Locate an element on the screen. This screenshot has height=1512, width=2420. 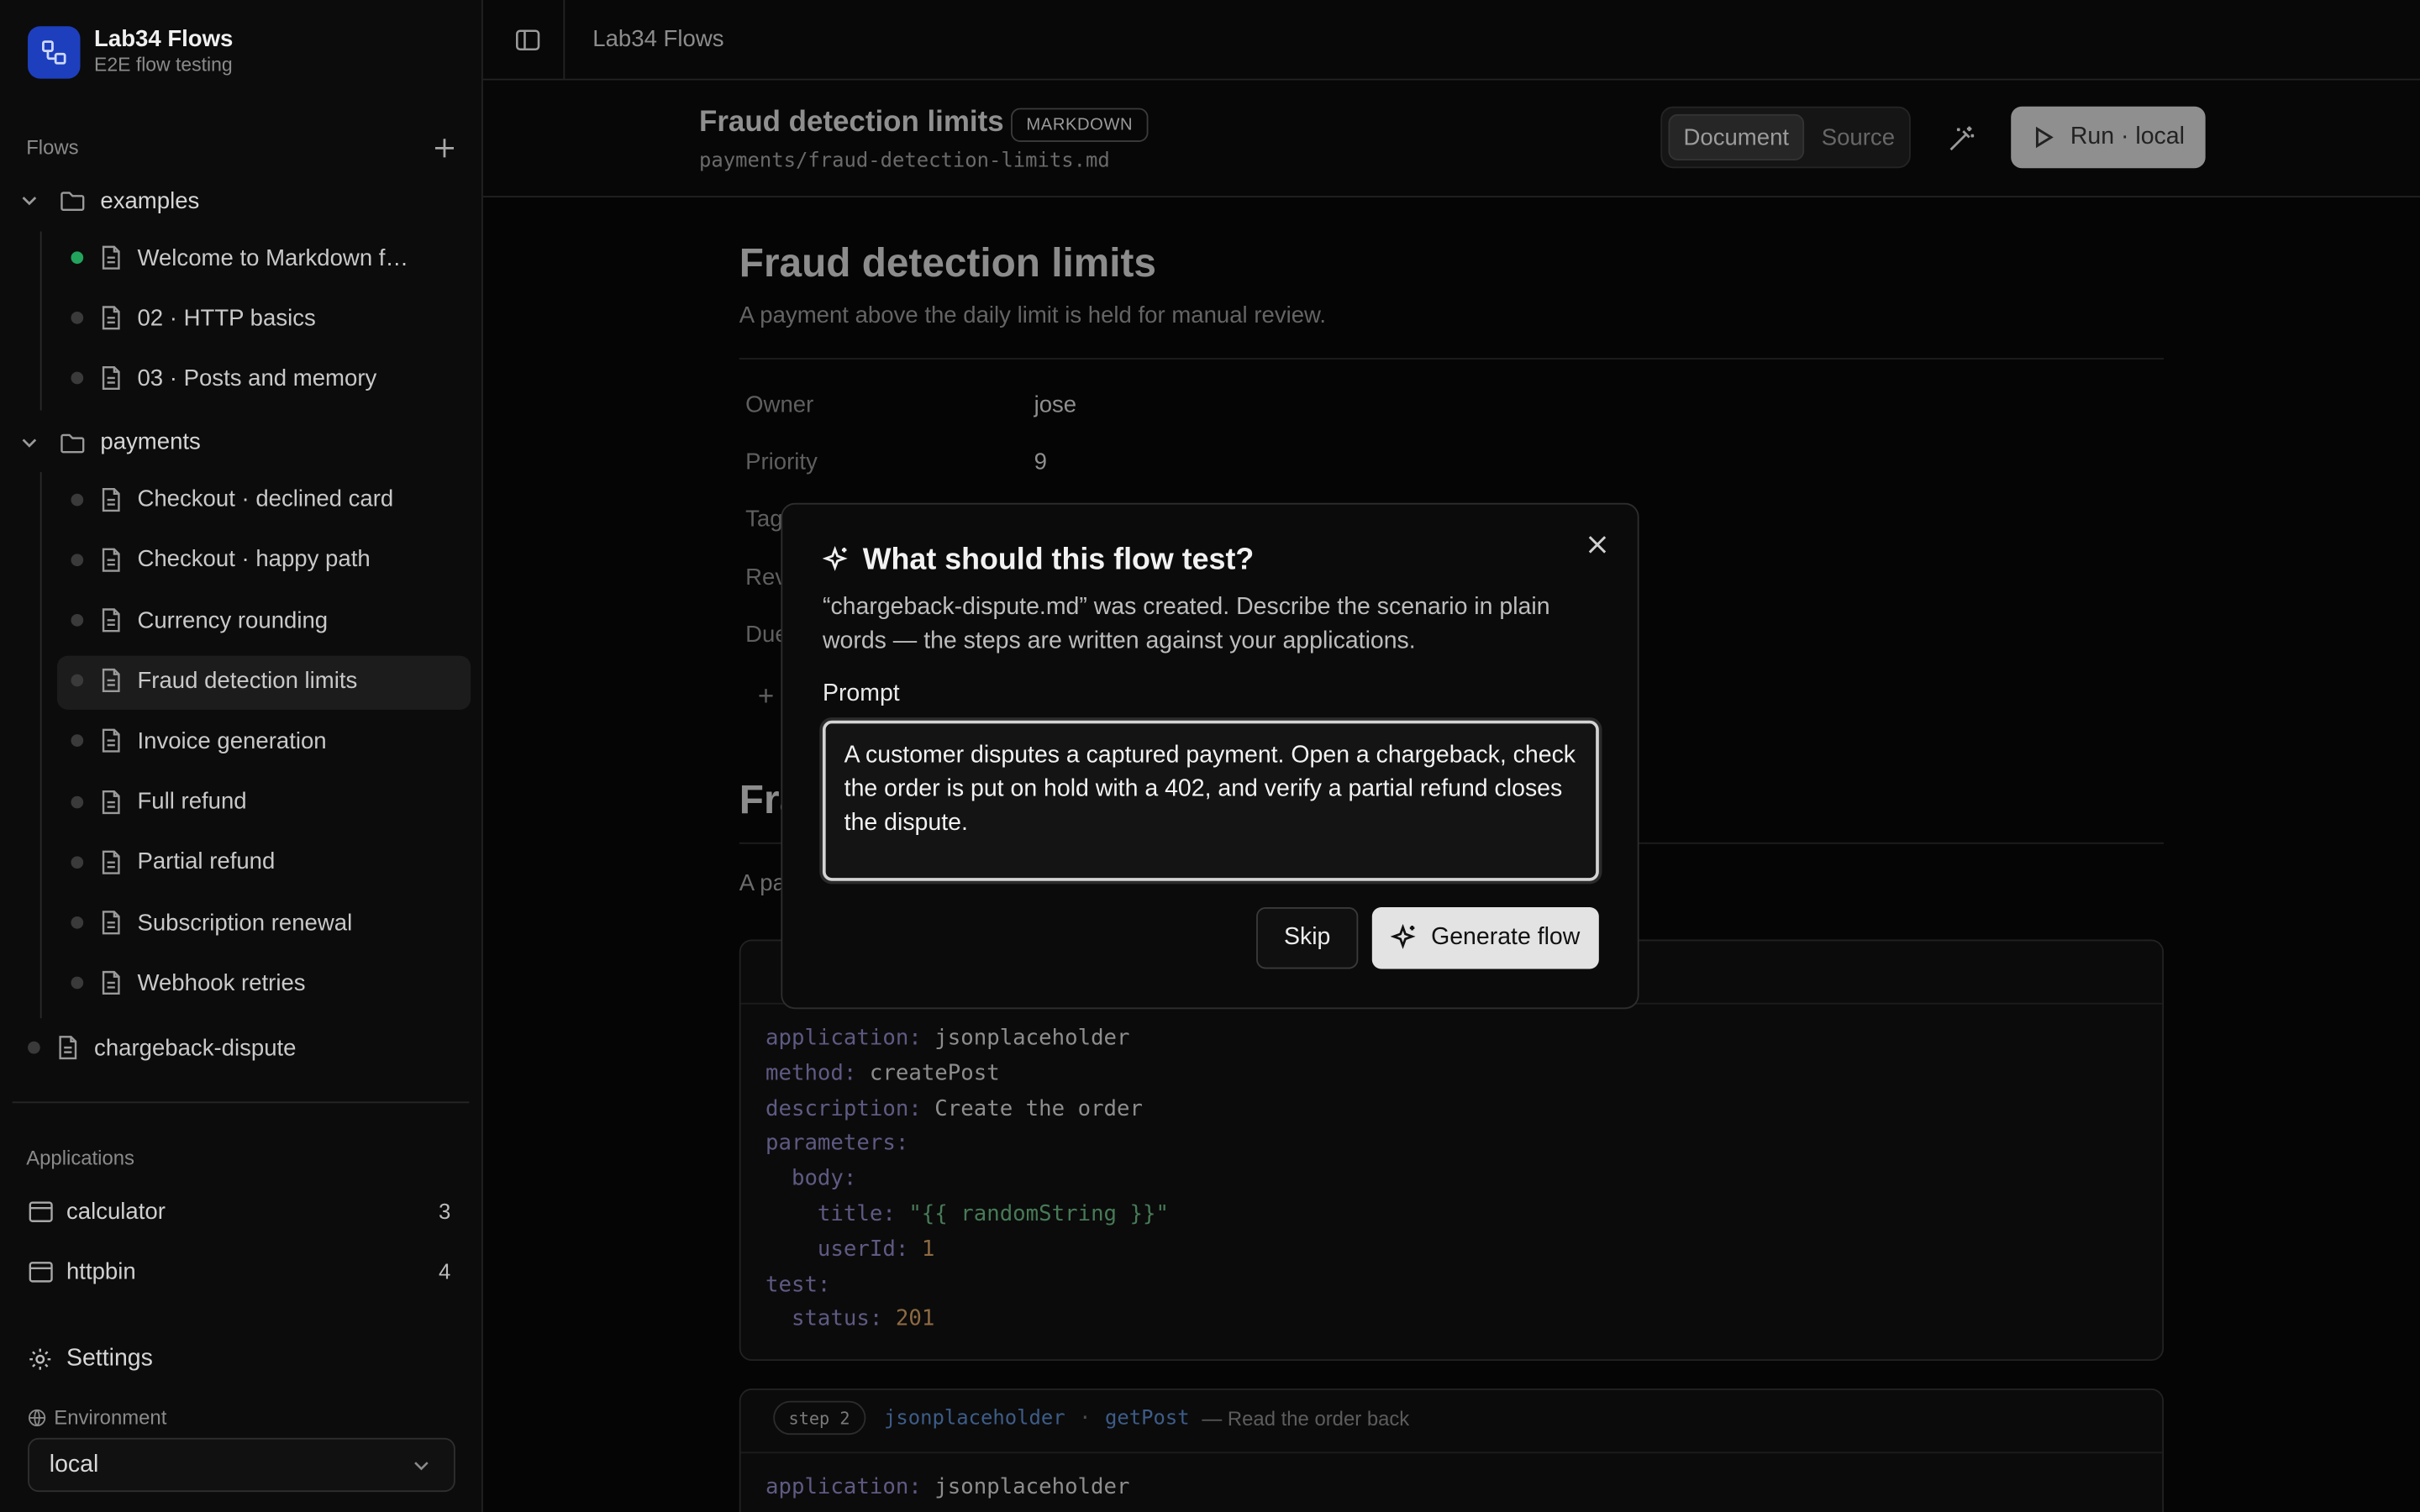
skip-button: Skip is located at coordinates (1307, 937).